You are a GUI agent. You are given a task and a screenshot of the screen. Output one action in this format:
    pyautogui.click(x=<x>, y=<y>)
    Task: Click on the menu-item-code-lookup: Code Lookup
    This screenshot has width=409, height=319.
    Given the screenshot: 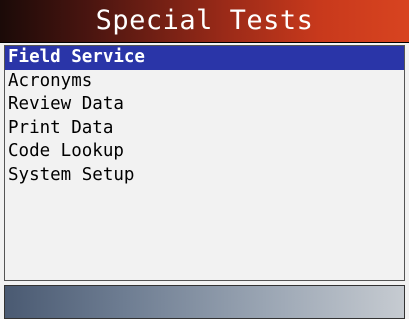 What is the action you would take?
    pyautogui.click(x=204, y=152)
    